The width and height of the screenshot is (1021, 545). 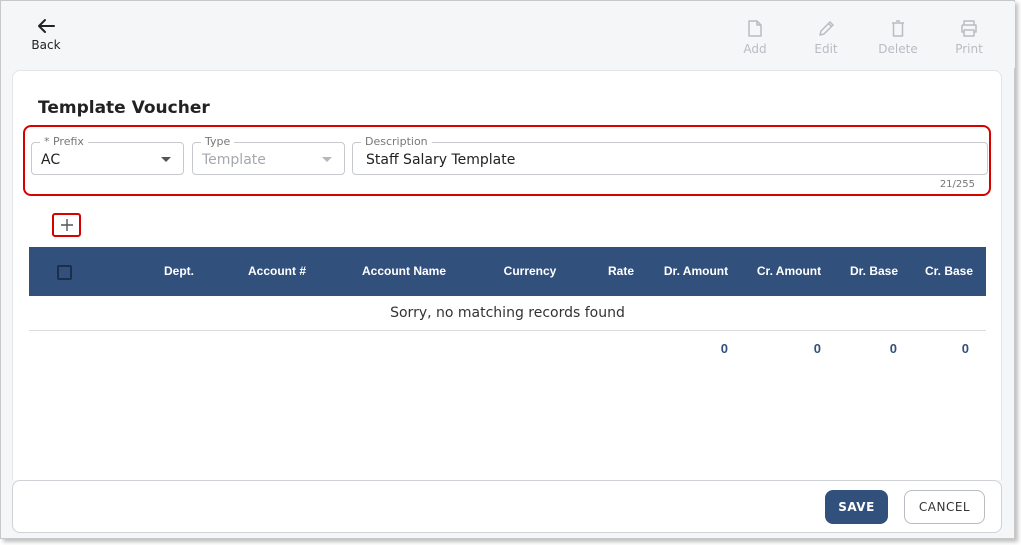 What do you see at coordinates (234, 160) in the screenshot?
I see `type-value: Template` at bounding box center [234, 160].